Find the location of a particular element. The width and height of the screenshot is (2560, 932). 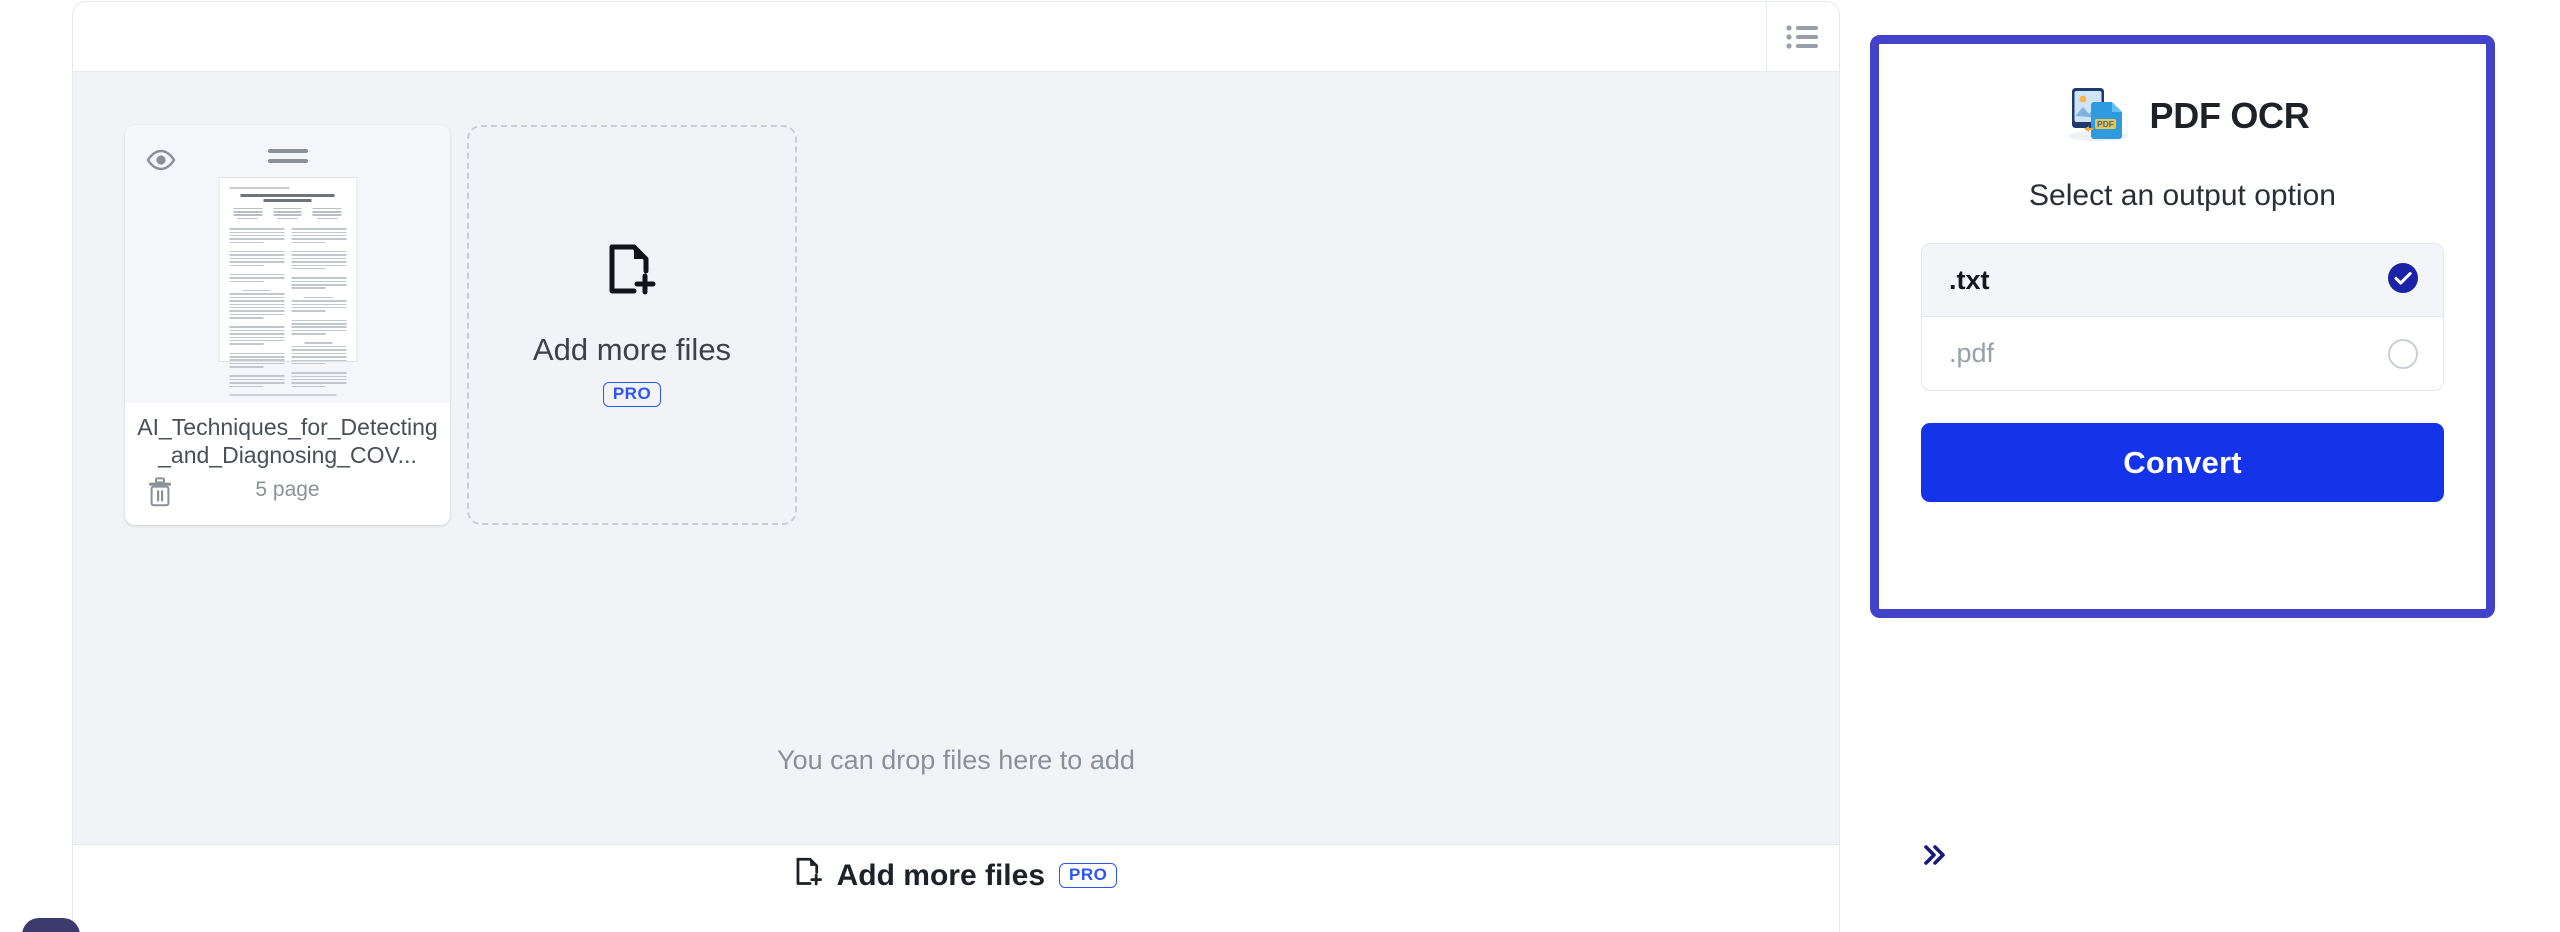

file-card-footer: 5 page is located at coordinates (287, 492).